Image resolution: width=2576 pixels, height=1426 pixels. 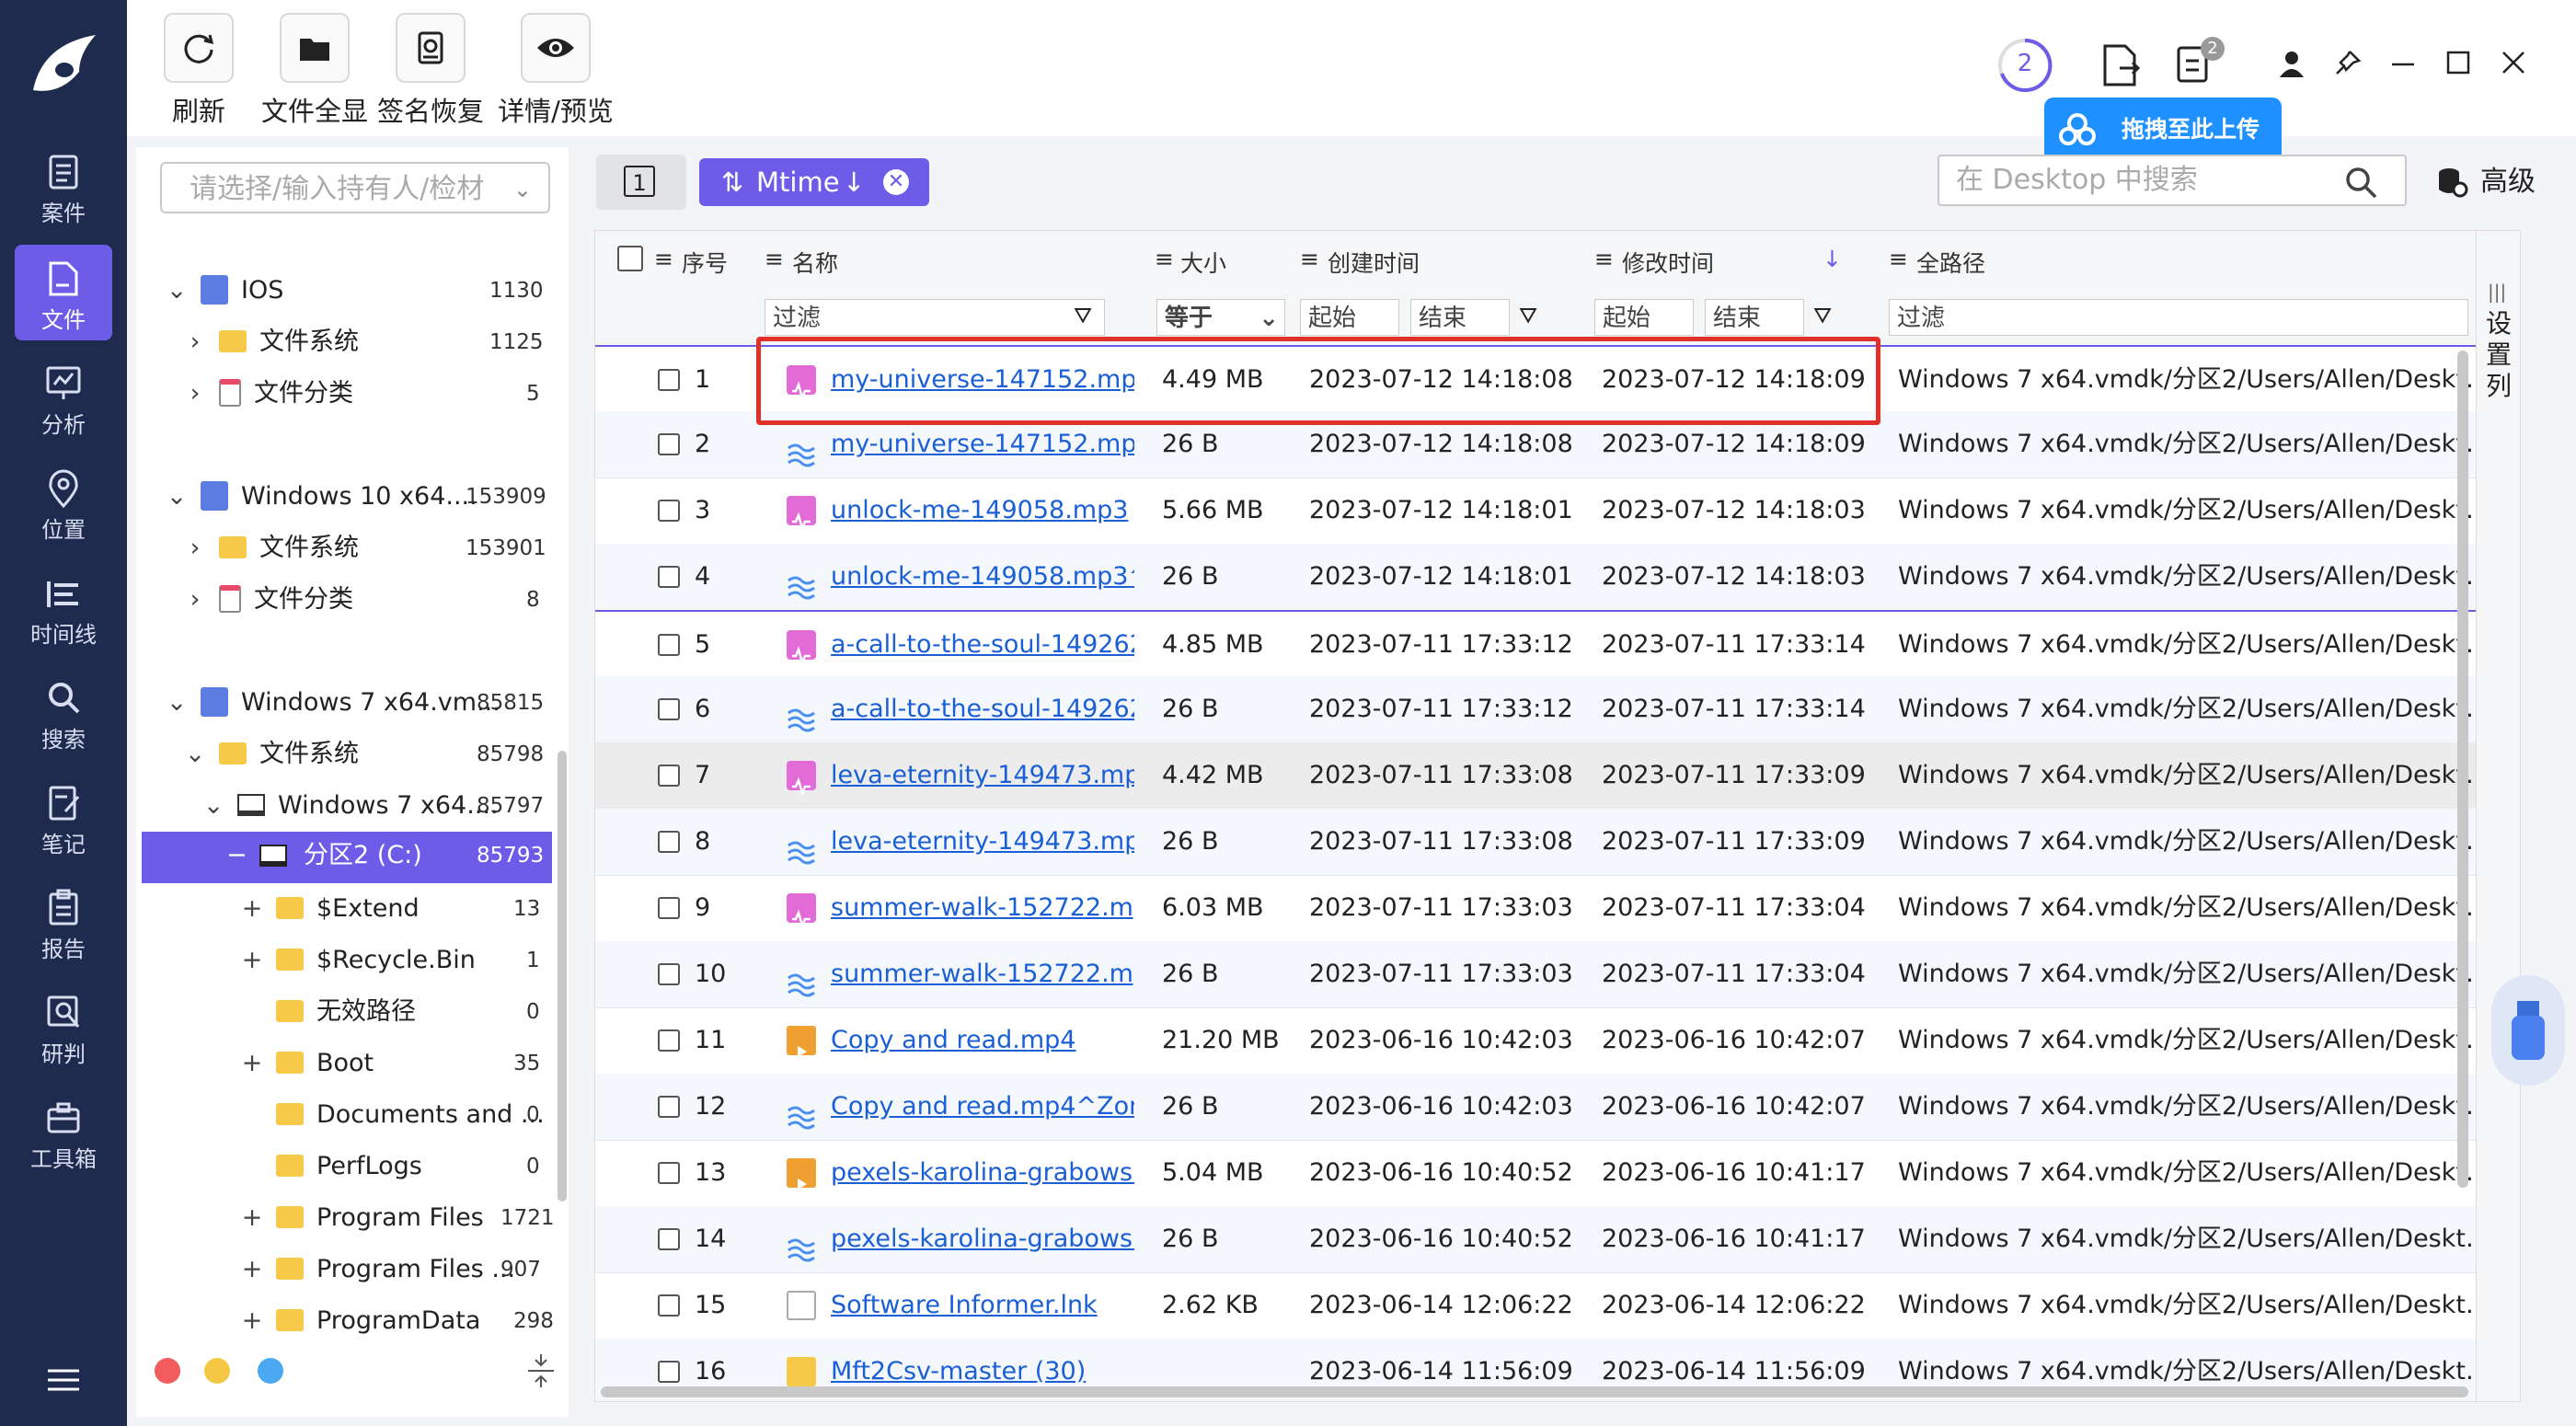 What do you see at coordinates (392, 1012) in the screenshot?
I see `tree-item: 无效路径 0` at bounding box center [392, 1012].